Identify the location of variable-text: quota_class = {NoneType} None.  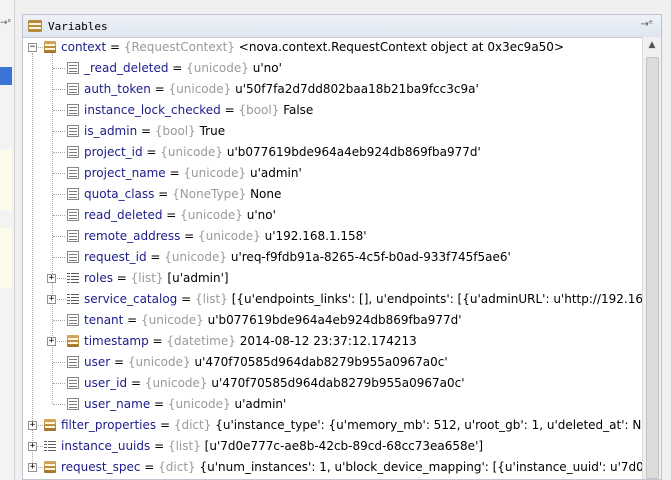
(182, 194).